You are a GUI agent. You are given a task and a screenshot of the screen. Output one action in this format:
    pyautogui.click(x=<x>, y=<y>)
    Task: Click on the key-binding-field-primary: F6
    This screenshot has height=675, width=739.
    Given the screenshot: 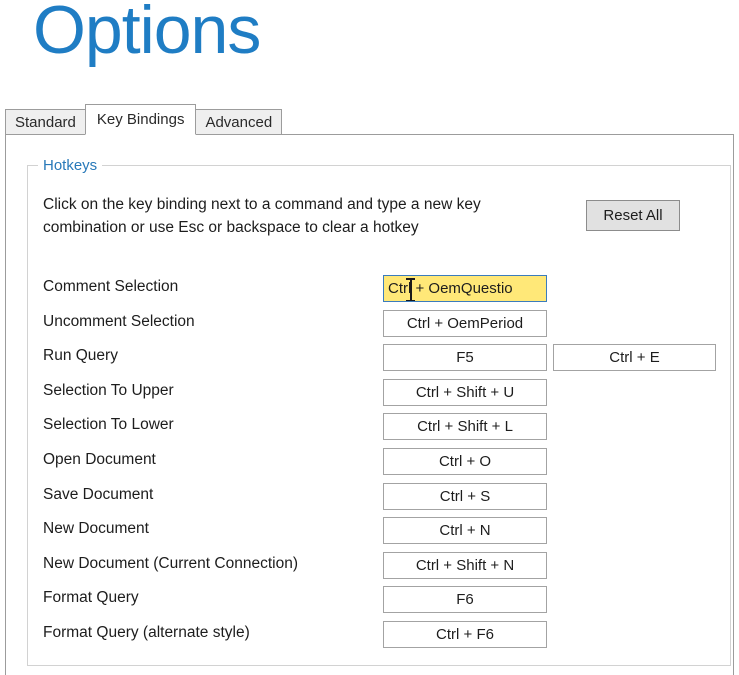 What is the action you would take?
    pyautogui.click(x=465, y=600)
    